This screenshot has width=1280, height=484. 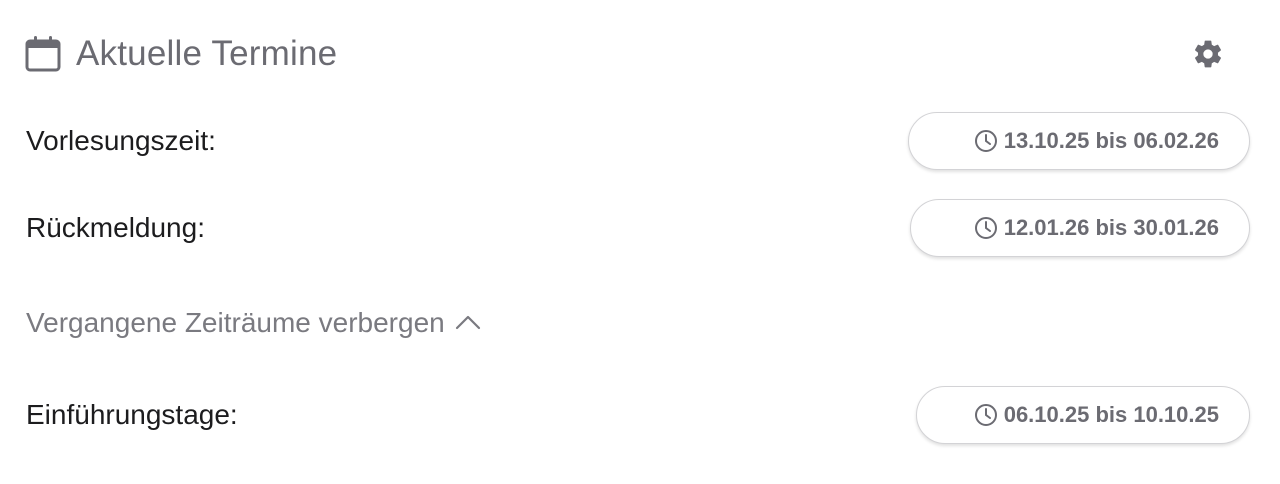 What do you see at coordinates (1111, 140) in the screenshot?
I see `date-range-text: 13.10.25 bis 06.02.26` at bounding box center [1111, 140].